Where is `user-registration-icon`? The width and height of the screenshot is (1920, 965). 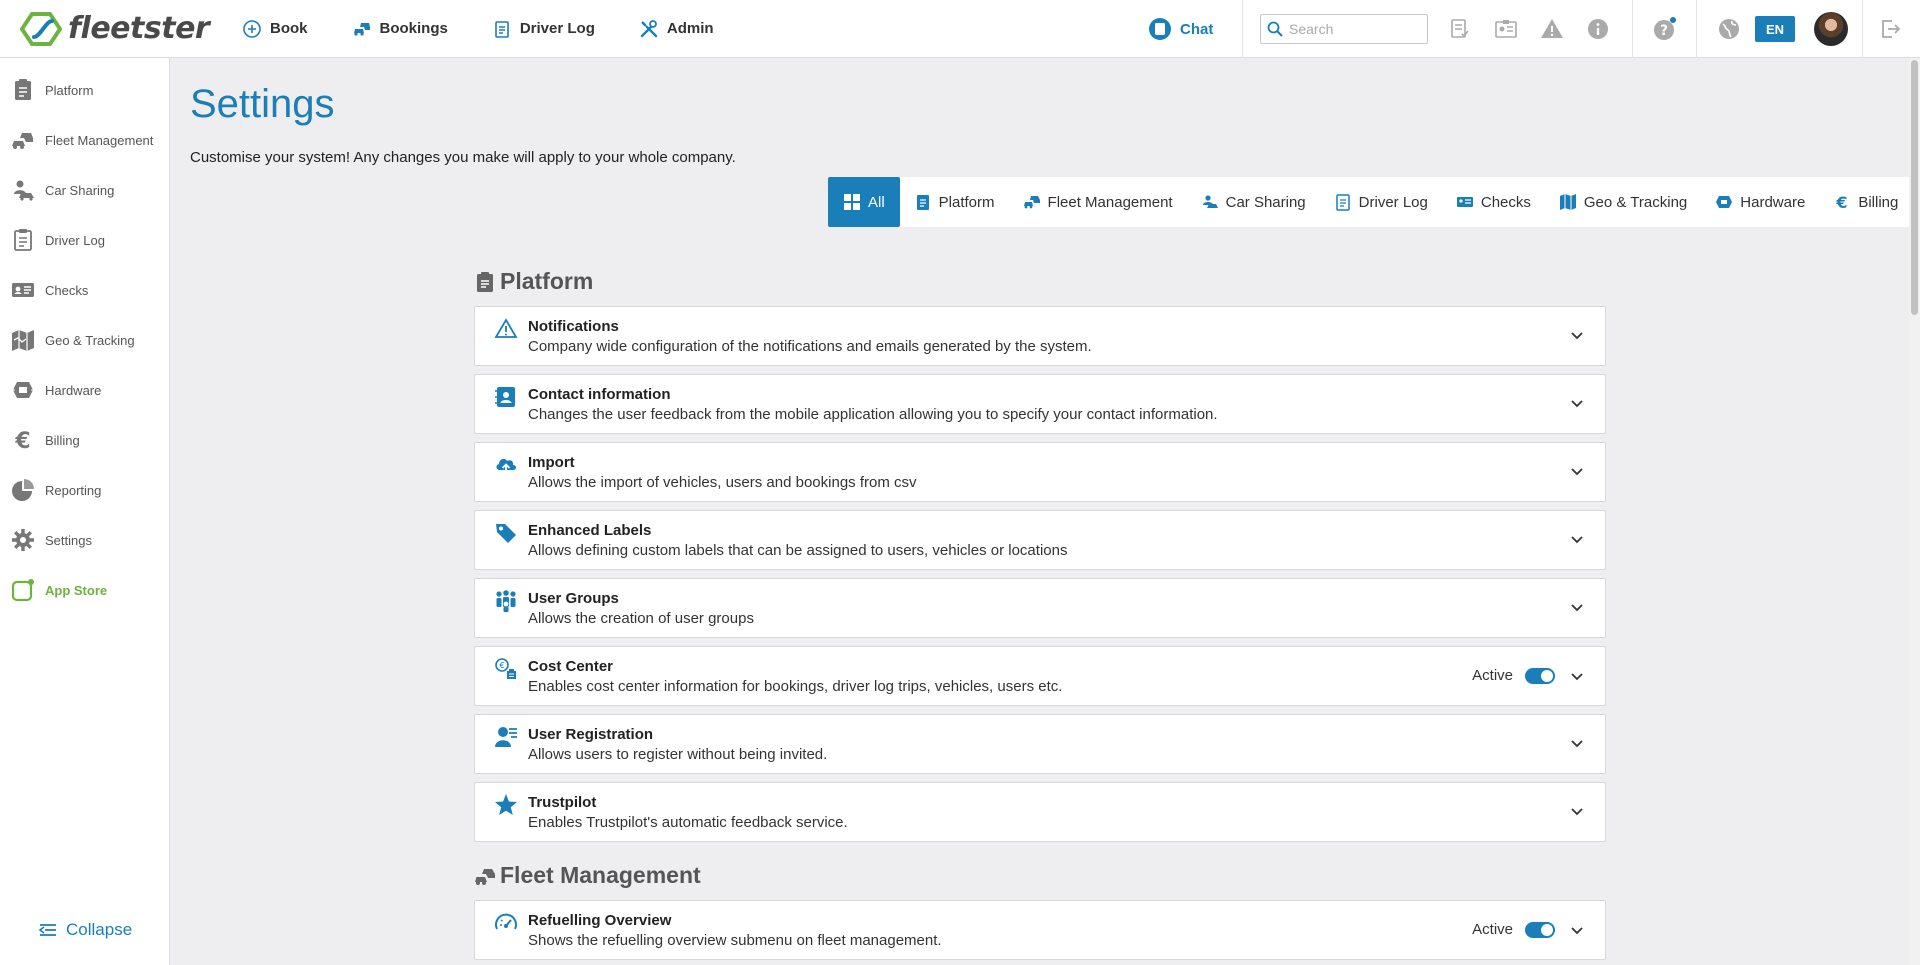
user-registration-icon is located at coordinates (506, 737).